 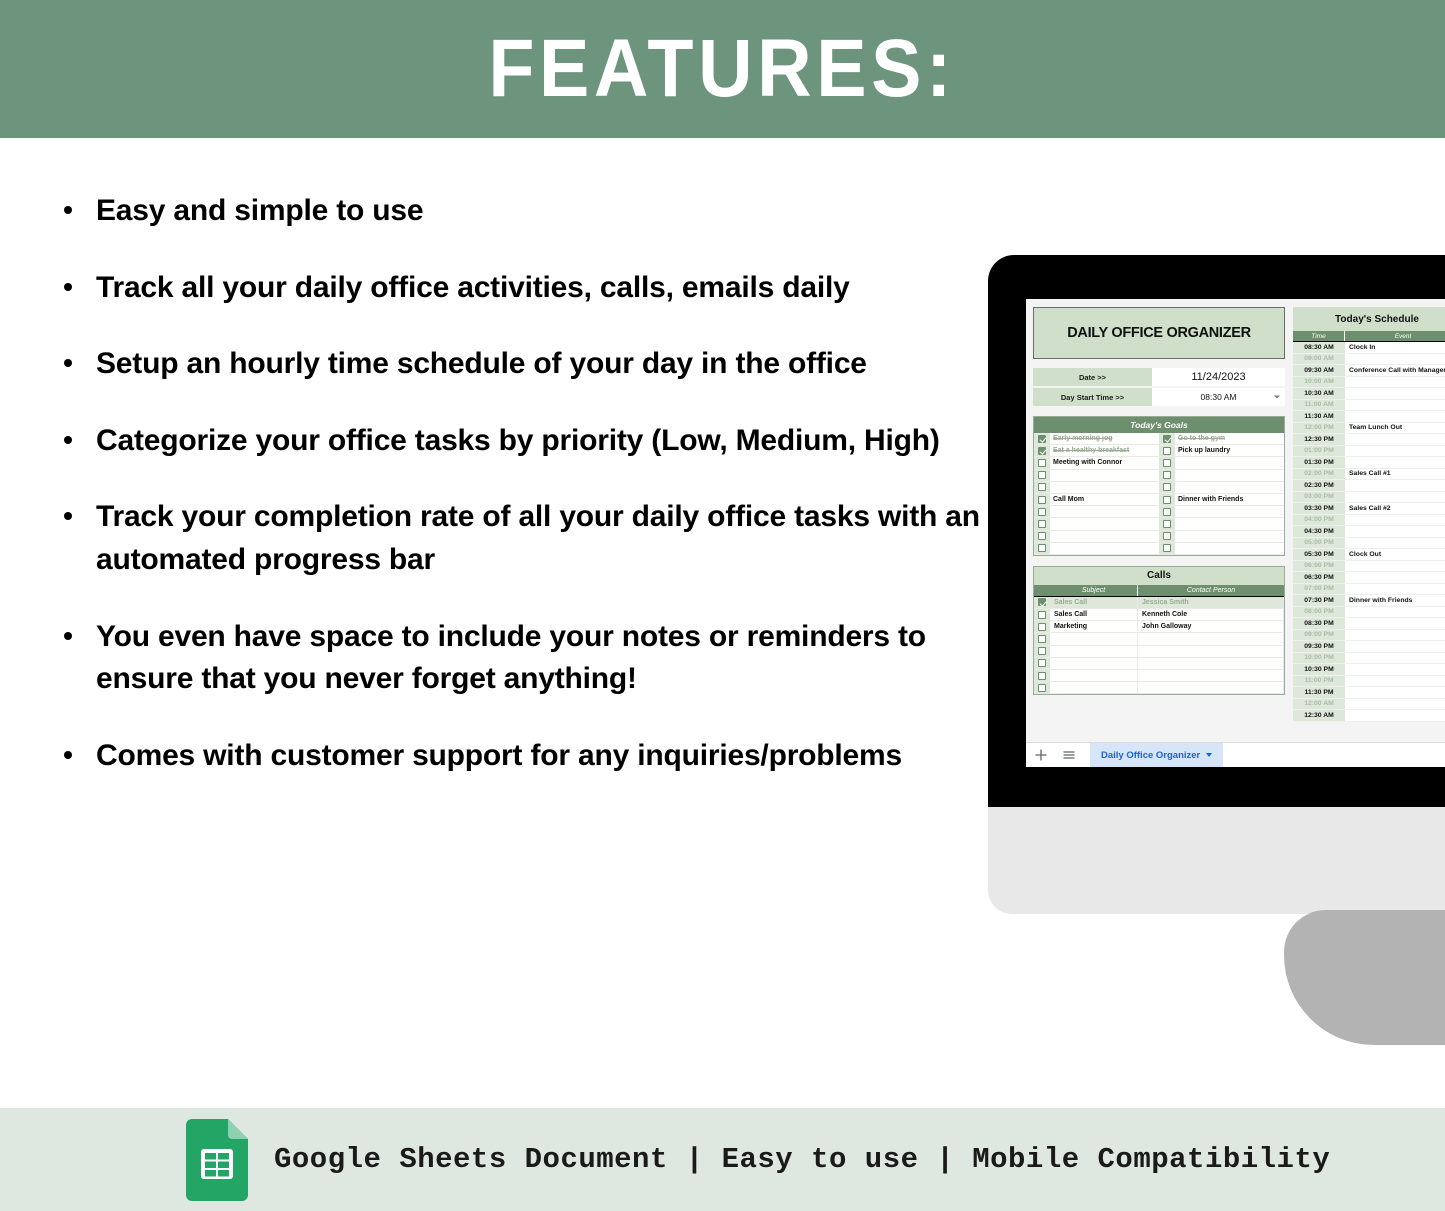 What do you see at coordinates (1211, 602) in the screenshot?
I see `call-contact-cell: Jessica Smith` at bounding box center [1211, 602].